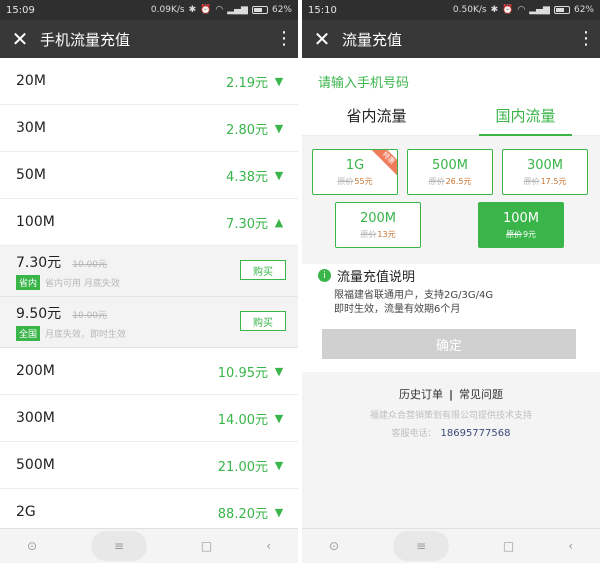 Image resolution: width=600 pixels, height=563 pixels. Describe the element at coordinates (242, 373) in the screenshot. I see `package-price: 10.95元` at that location.